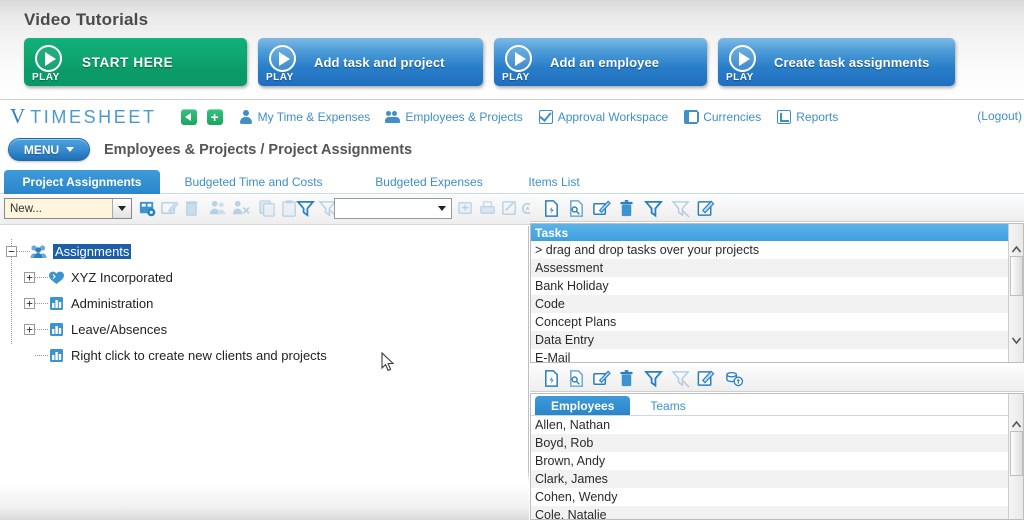  What do you see at coordinates (135, 62) in the screenshot?
I see `tutorial-button-start-here: PLAY START HERE` at bounding box center [135, 62].